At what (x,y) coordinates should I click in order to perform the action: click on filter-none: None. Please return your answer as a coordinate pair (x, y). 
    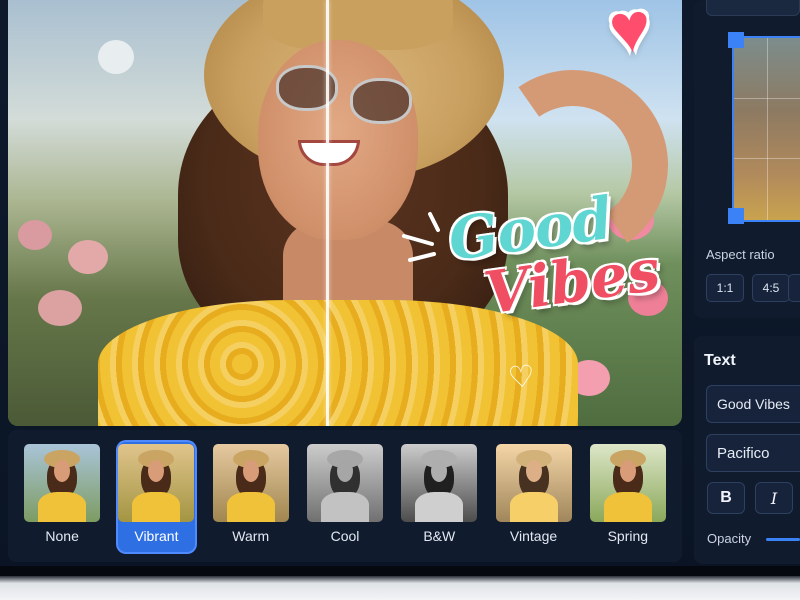
    Looking at the image, I should click on (62, 497).